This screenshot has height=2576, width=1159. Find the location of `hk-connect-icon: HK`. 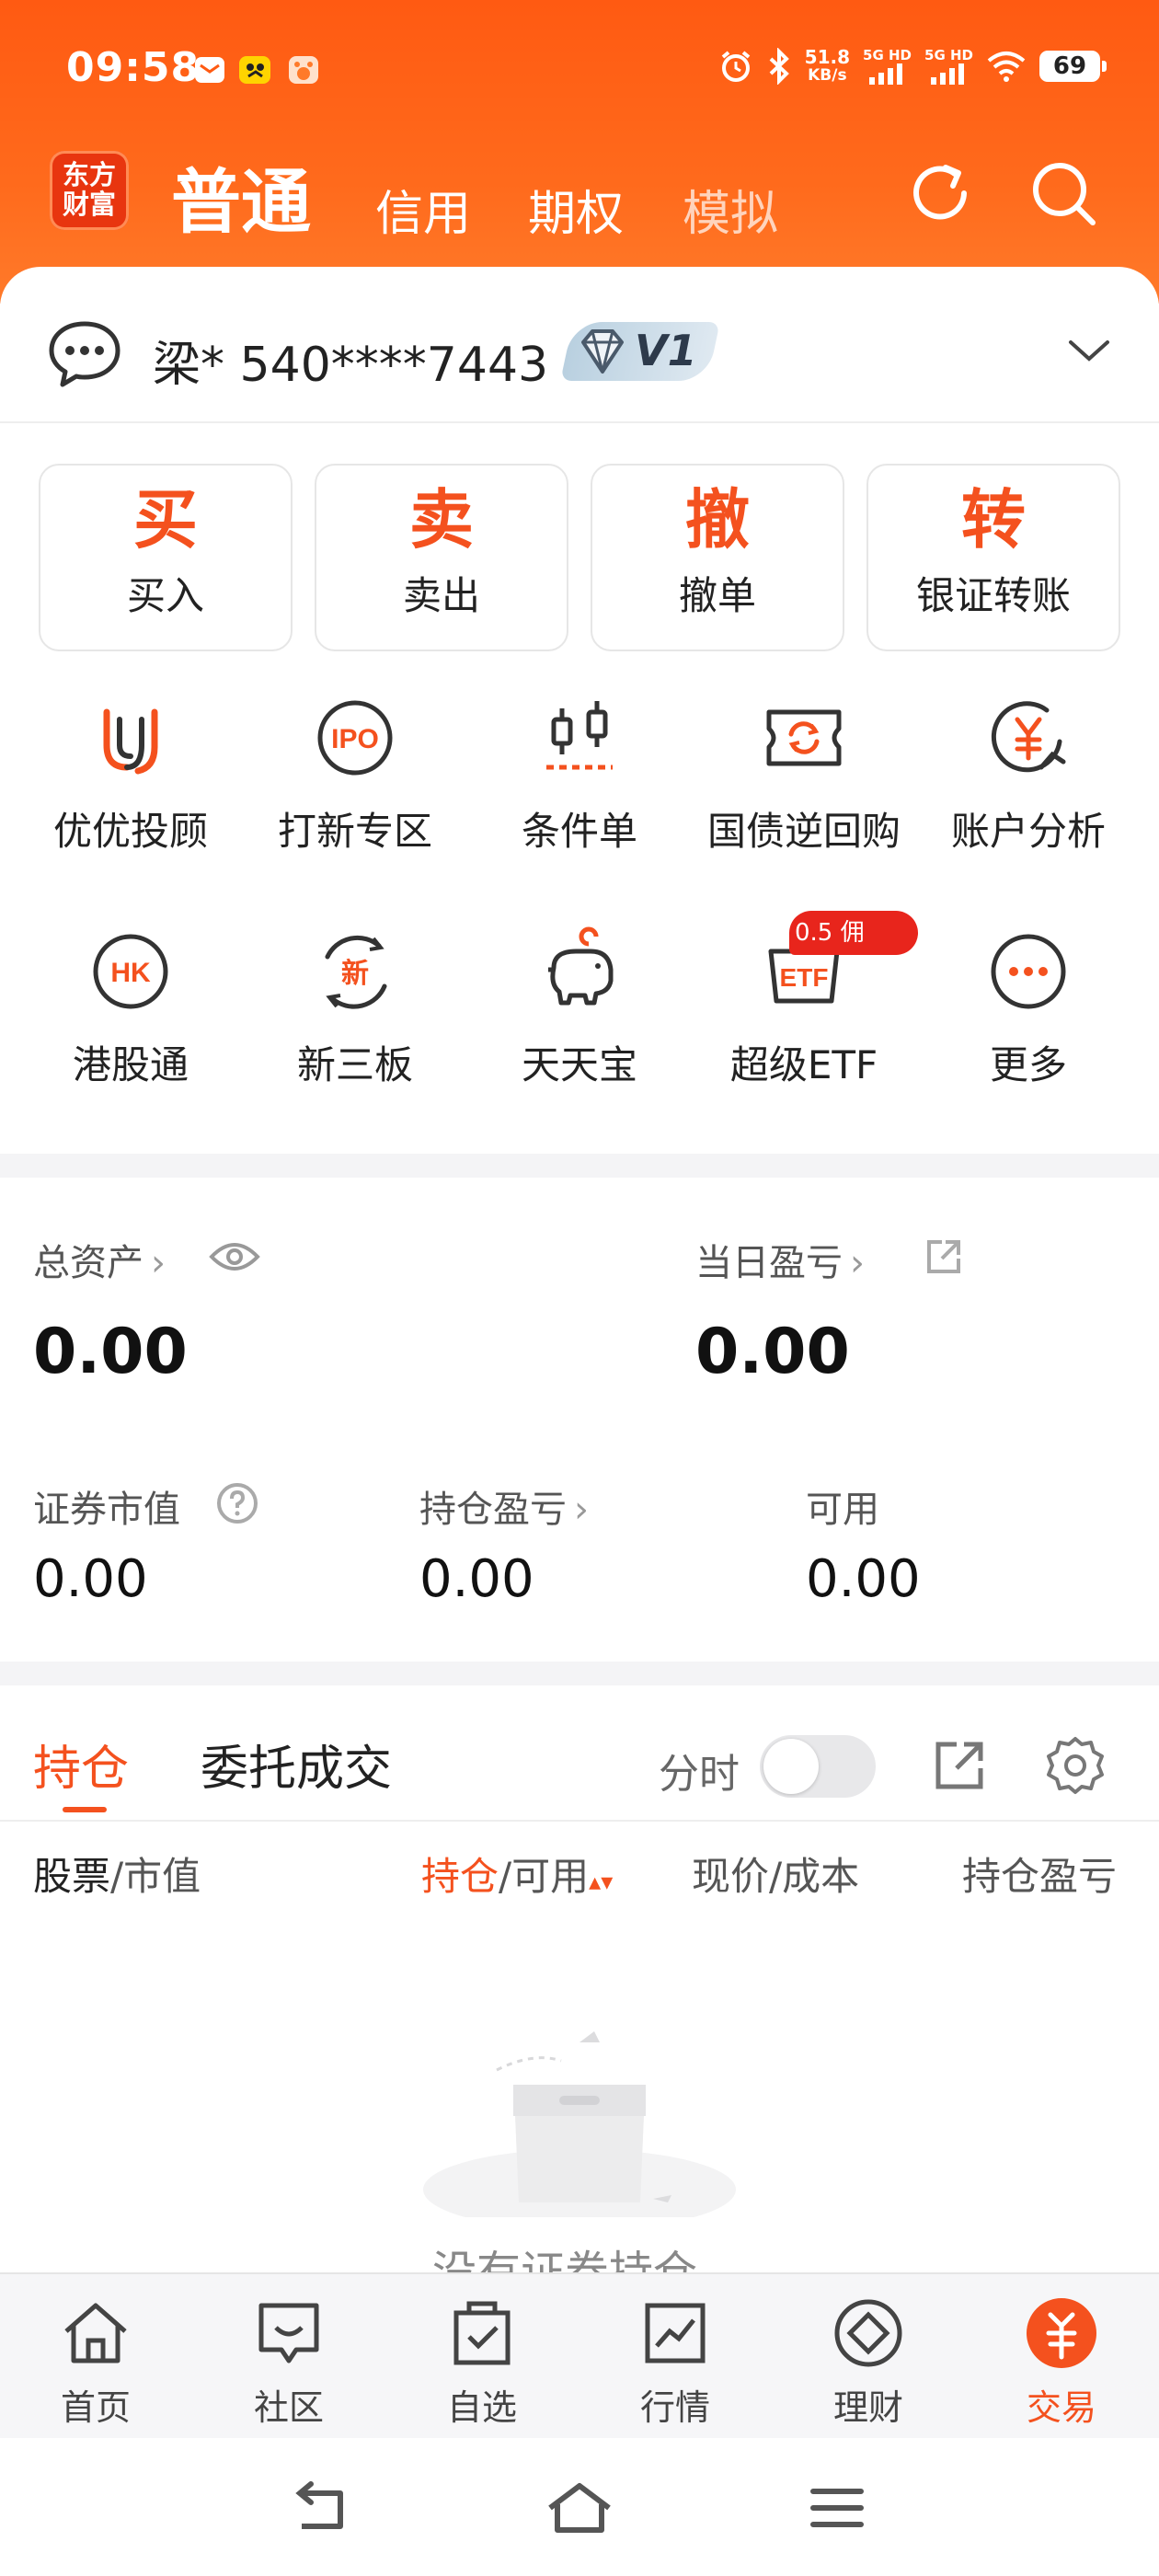

hk-connect-icon: HK is located at coordinates (131, 972).